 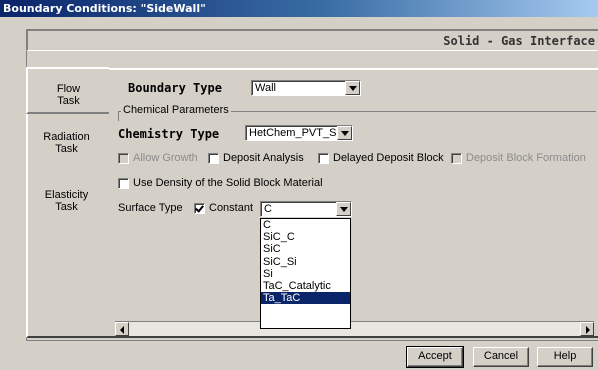 What do you see at coordinates (199, 208) in the screenshot?
I see `checkmark-icon` at bounding box center [199, 208].